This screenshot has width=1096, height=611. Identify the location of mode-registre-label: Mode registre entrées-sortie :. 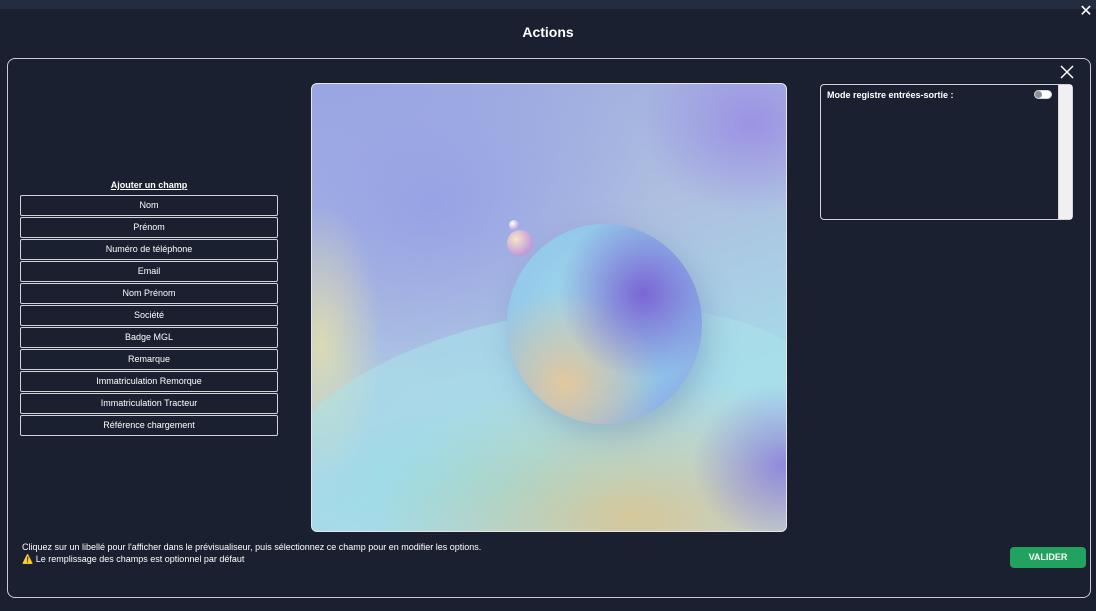
(890, 95).